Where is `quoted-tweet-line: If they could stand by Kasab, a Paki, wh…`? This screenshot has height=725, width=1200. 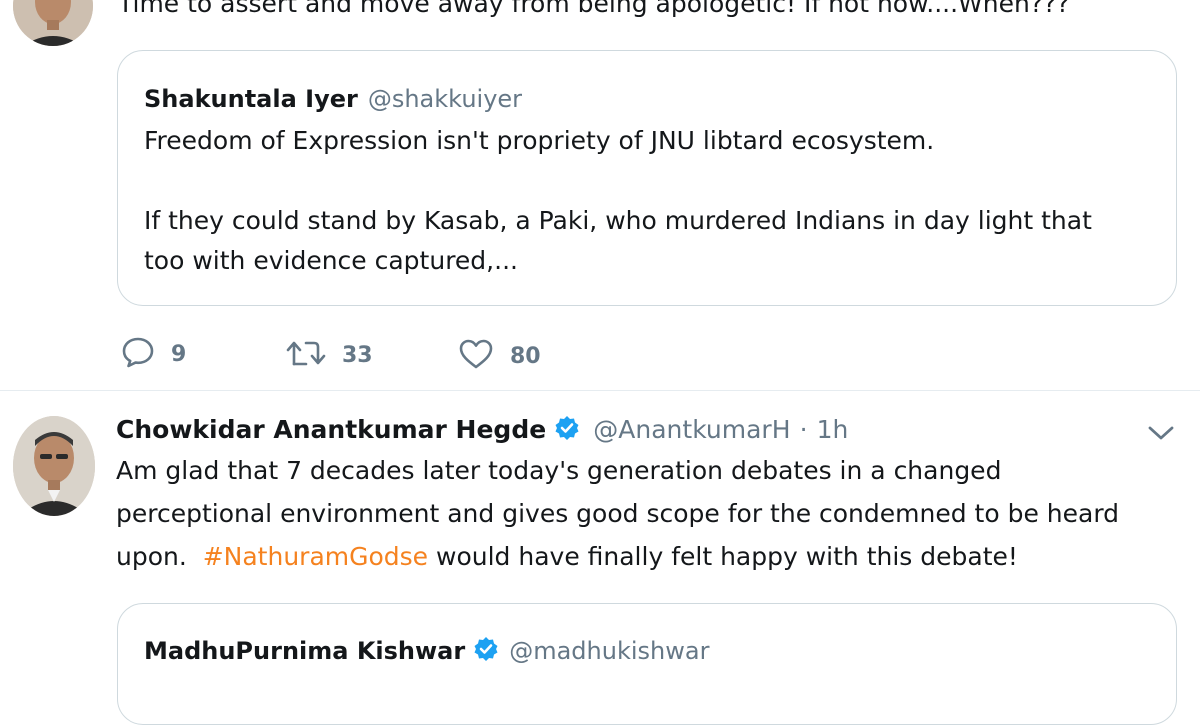 quoted-tweet-line: If they could stand by Kasab, a Paki, wh… is located at coordinates (618, 220).